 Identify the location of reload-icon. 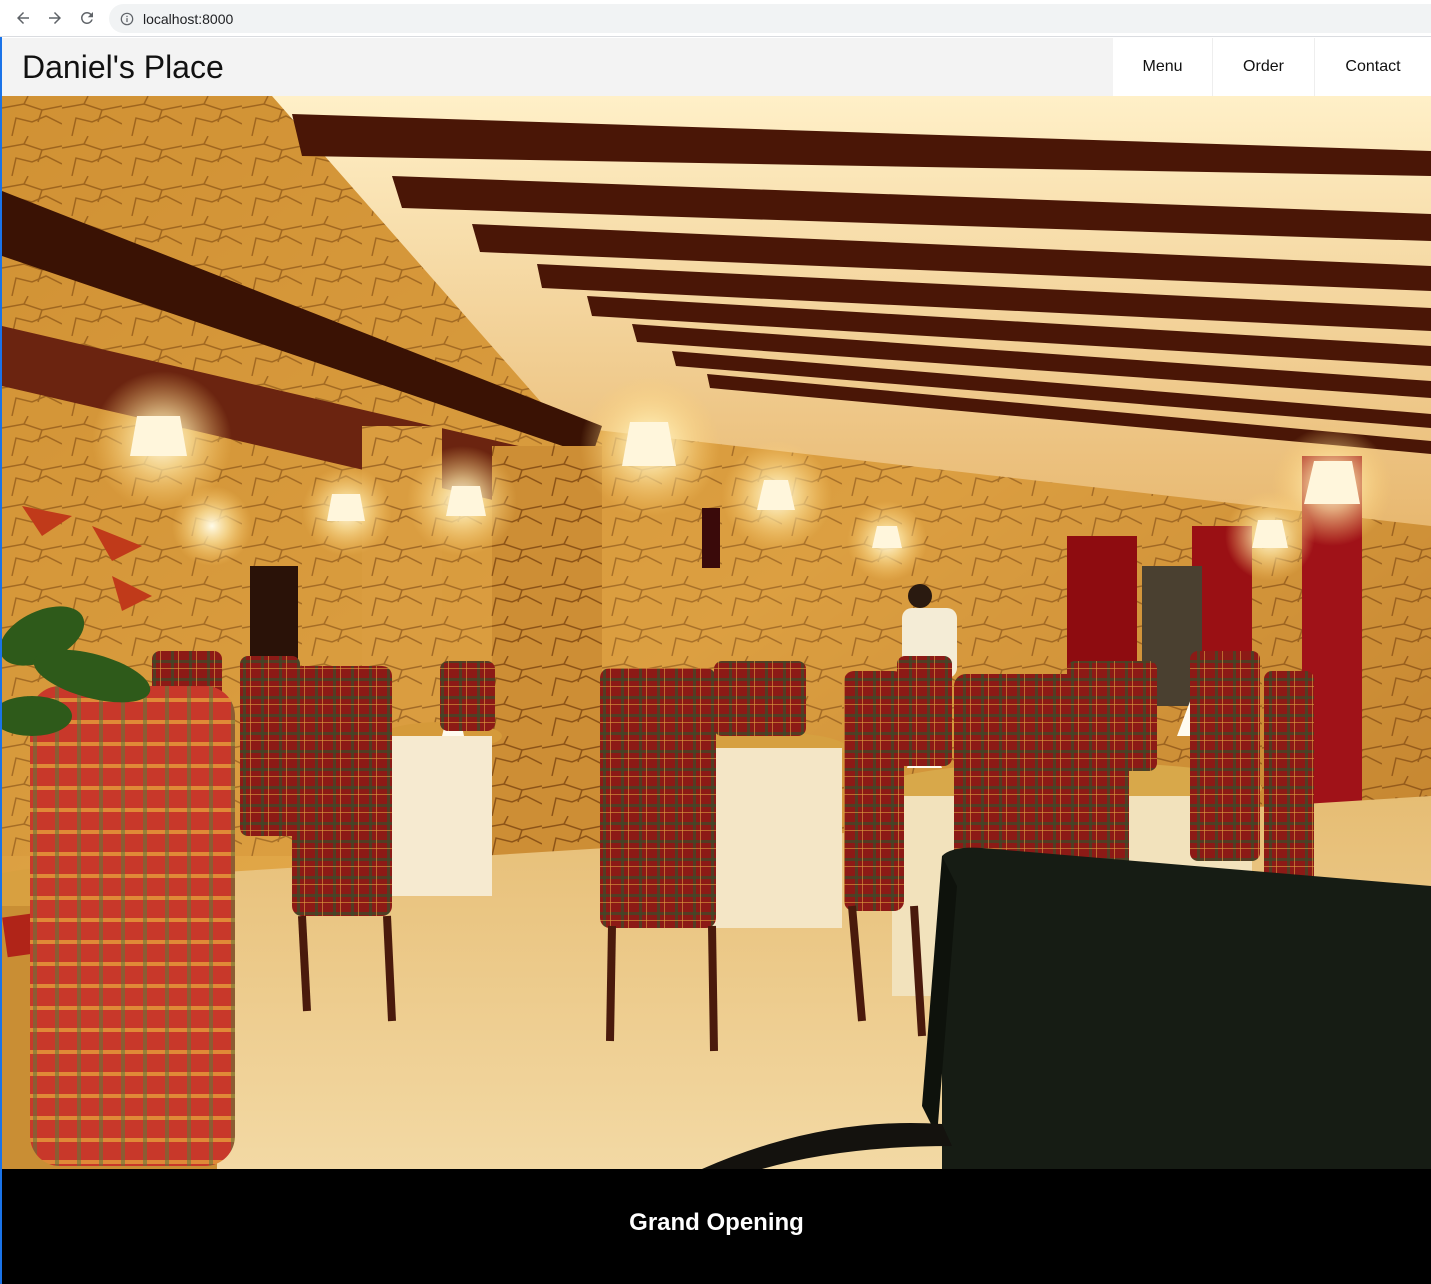
(86, 17).